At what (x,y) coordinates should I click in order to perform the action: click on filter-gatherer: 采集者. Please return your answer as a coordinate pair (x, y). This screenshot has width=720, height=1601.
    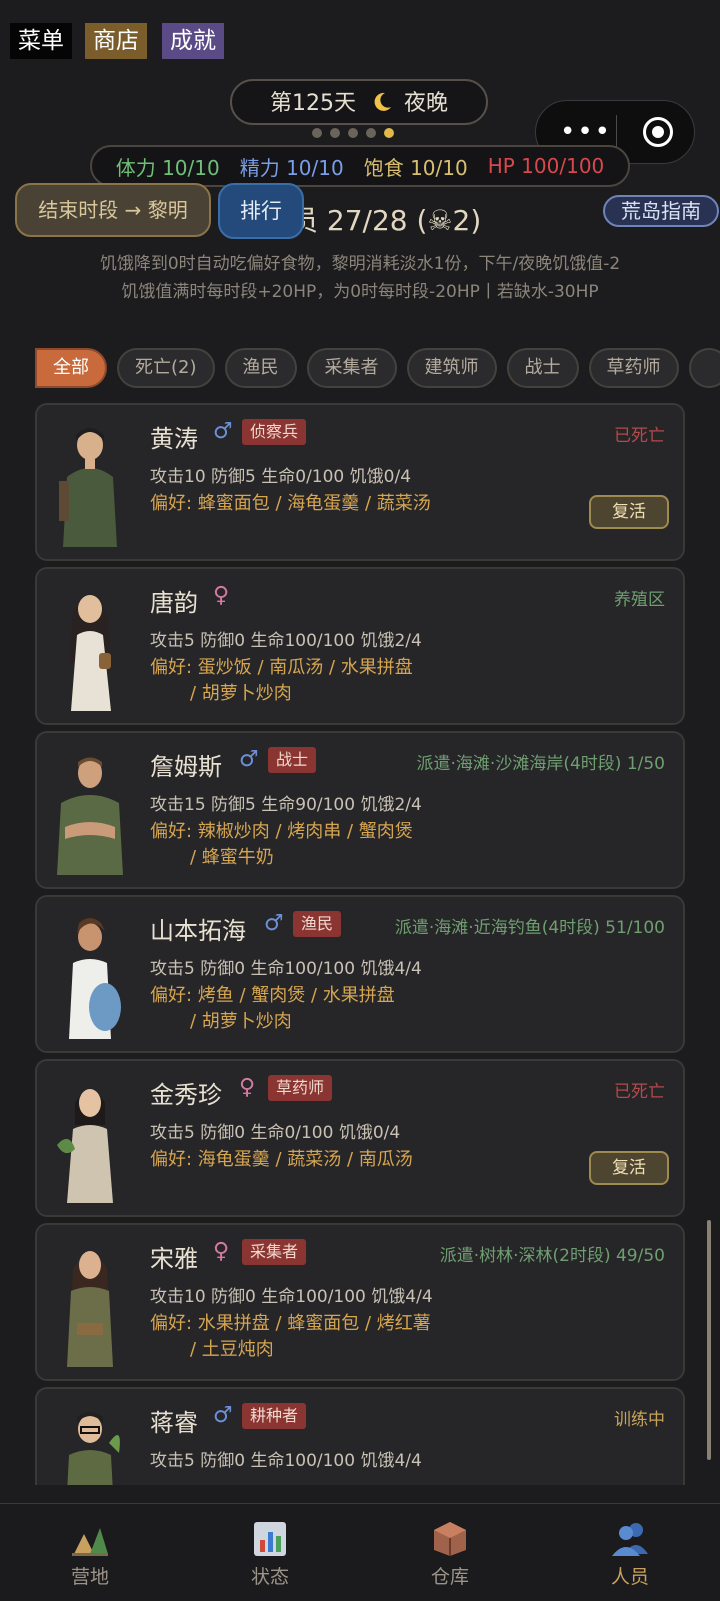
    Looking at the image, I should click on (352, 368).